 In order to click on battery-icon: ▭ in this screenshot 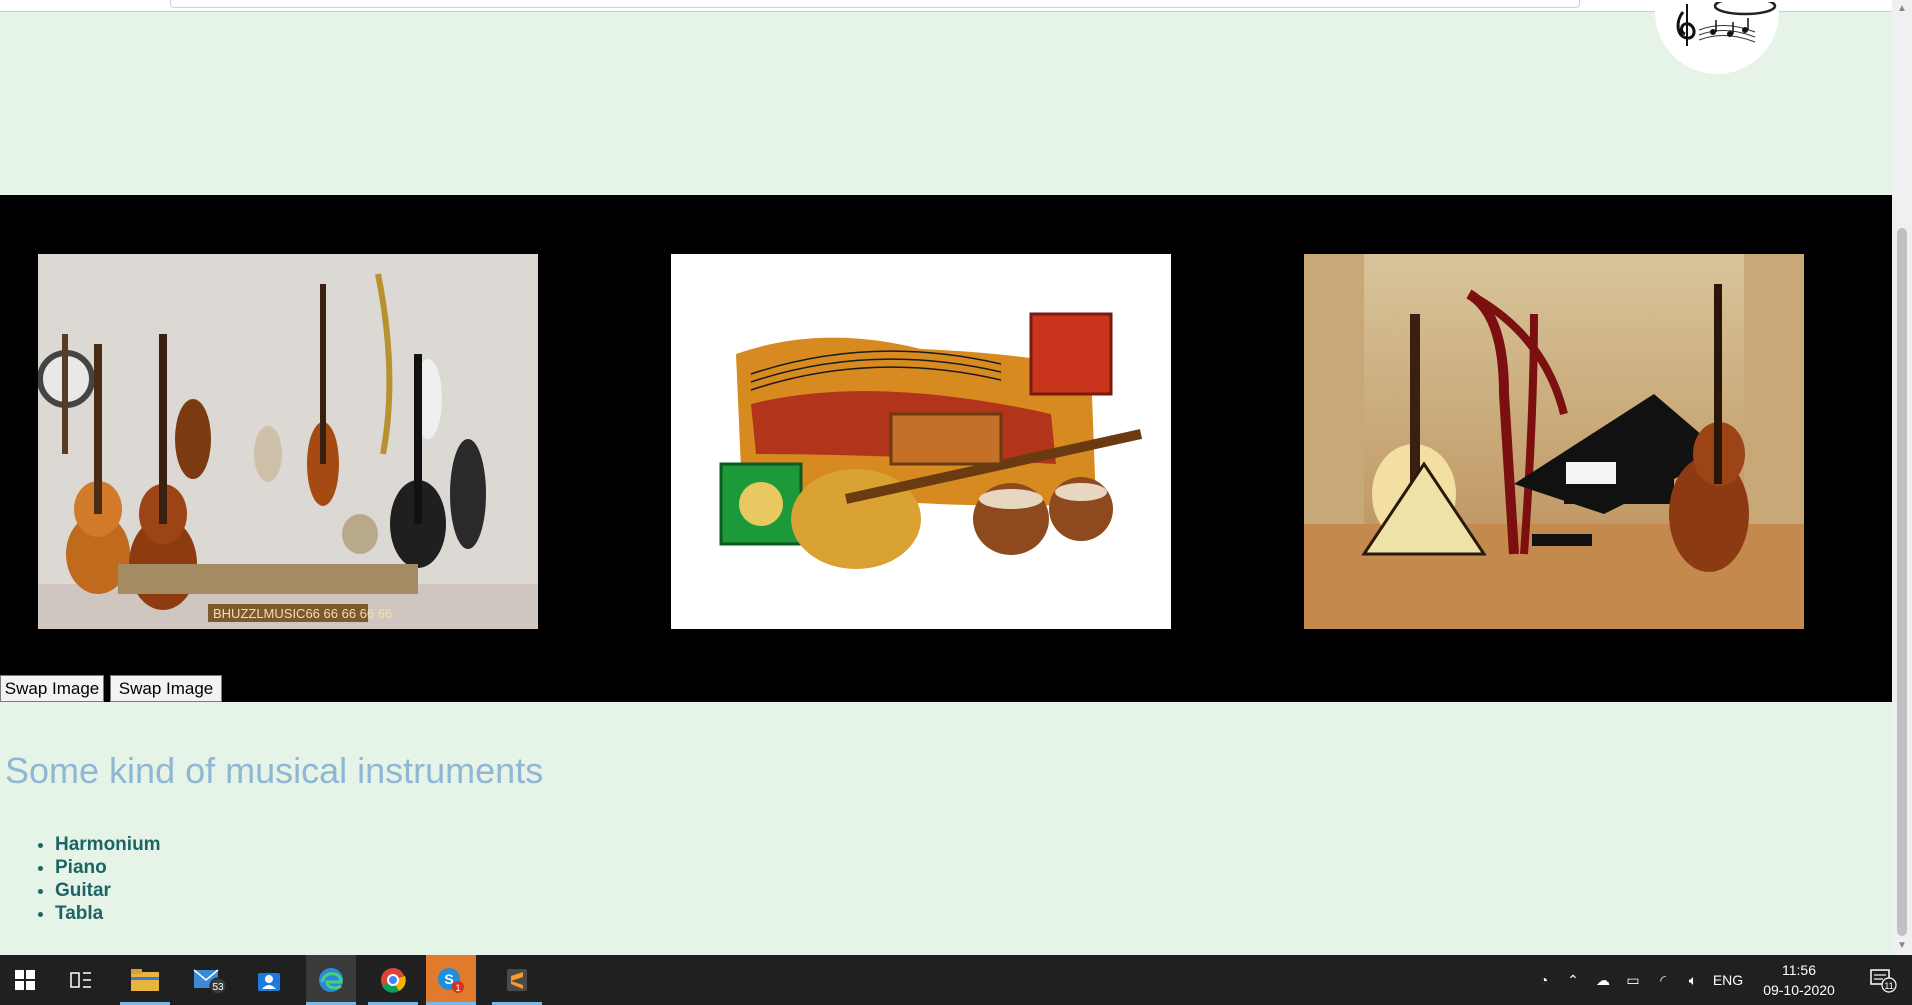, I will do `click(1633, 980)`.